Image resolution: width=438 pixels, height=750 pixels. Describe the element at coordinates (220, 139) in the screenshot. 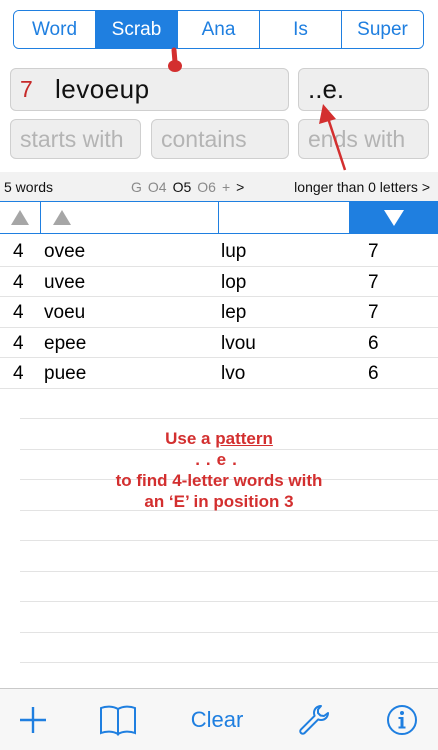

I see `contains-input: contains` at that location.